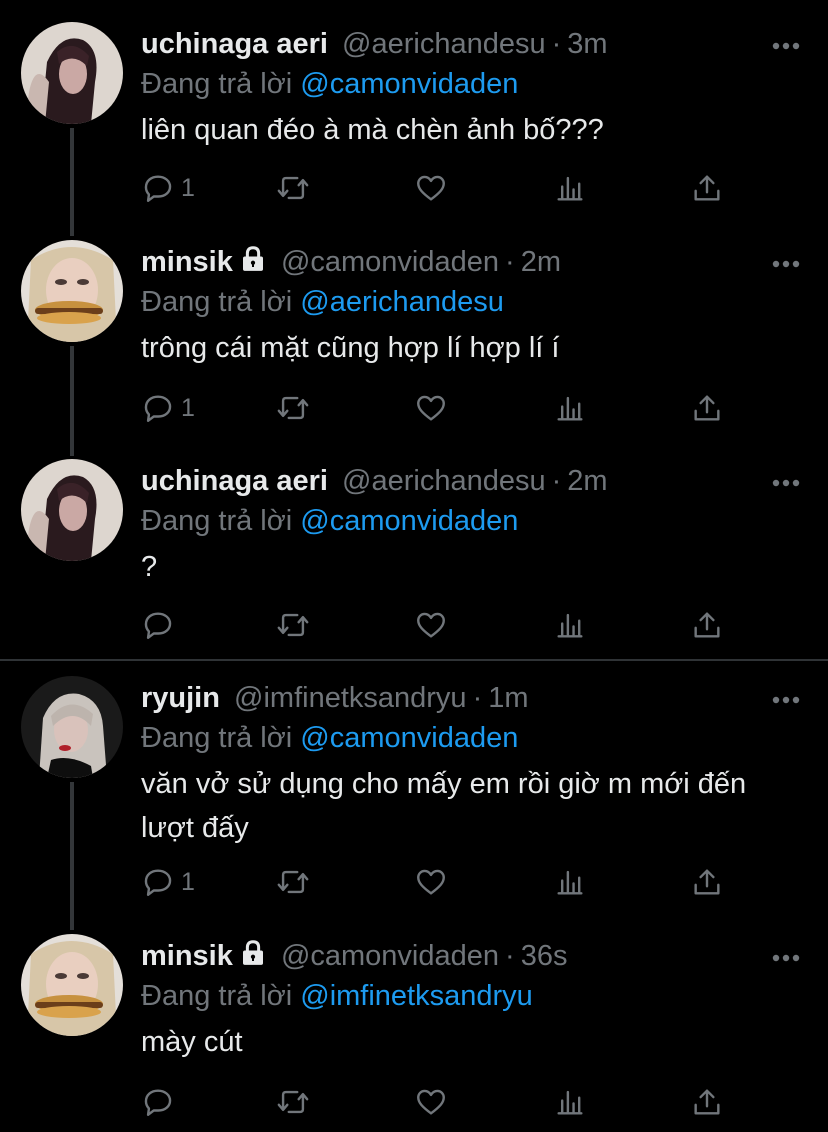 The height and width of the screenshot is (1132, 828). I want to click on timestamp: 36s, so click(544, 956).